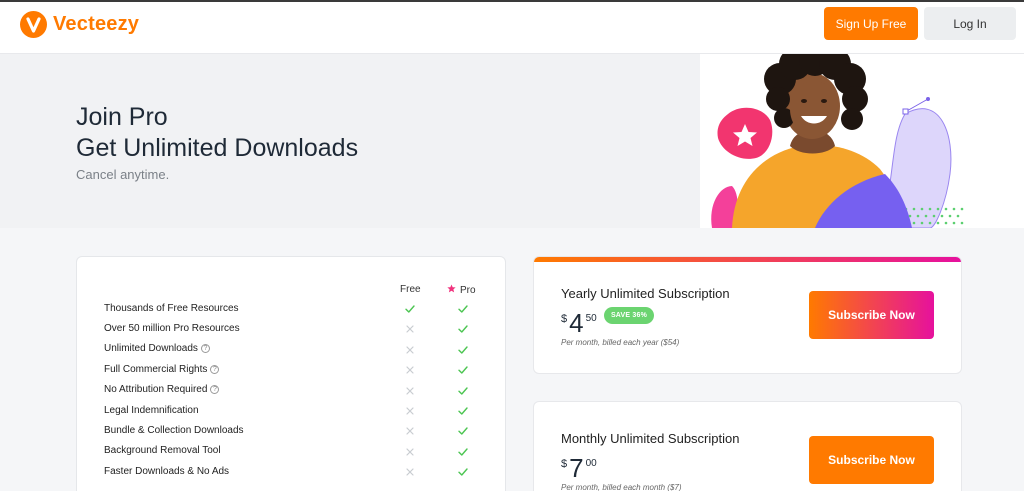 The width and height of the screenshot is (1024, 491). What do you see at coordinates (645, 293) in the screenshot?
I see `yearly-title: Yearly Unlimited Subscription` at bounding box center [645, 293].